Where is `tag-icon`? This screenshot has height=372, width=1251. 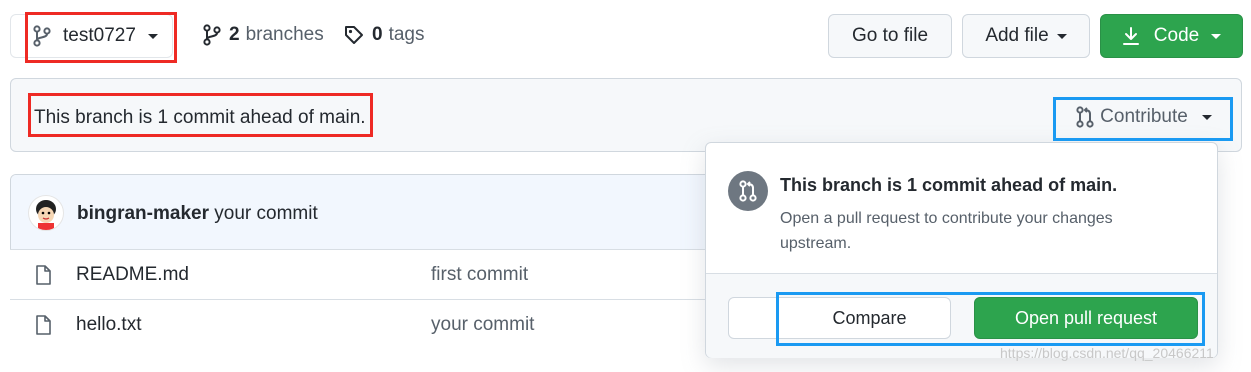 tag-icon is located at coordinates (354, 35).